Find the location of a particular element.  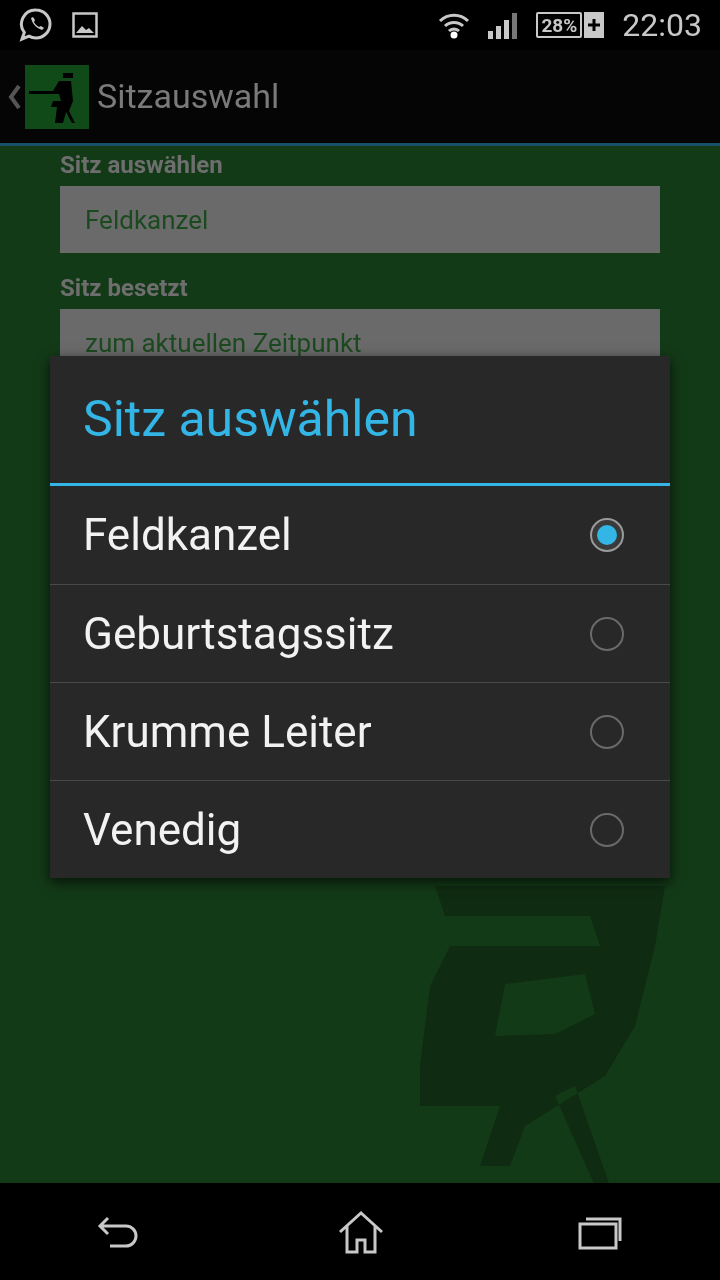

screen-title: Sitzauswahl is located at coordinates (188, 96).